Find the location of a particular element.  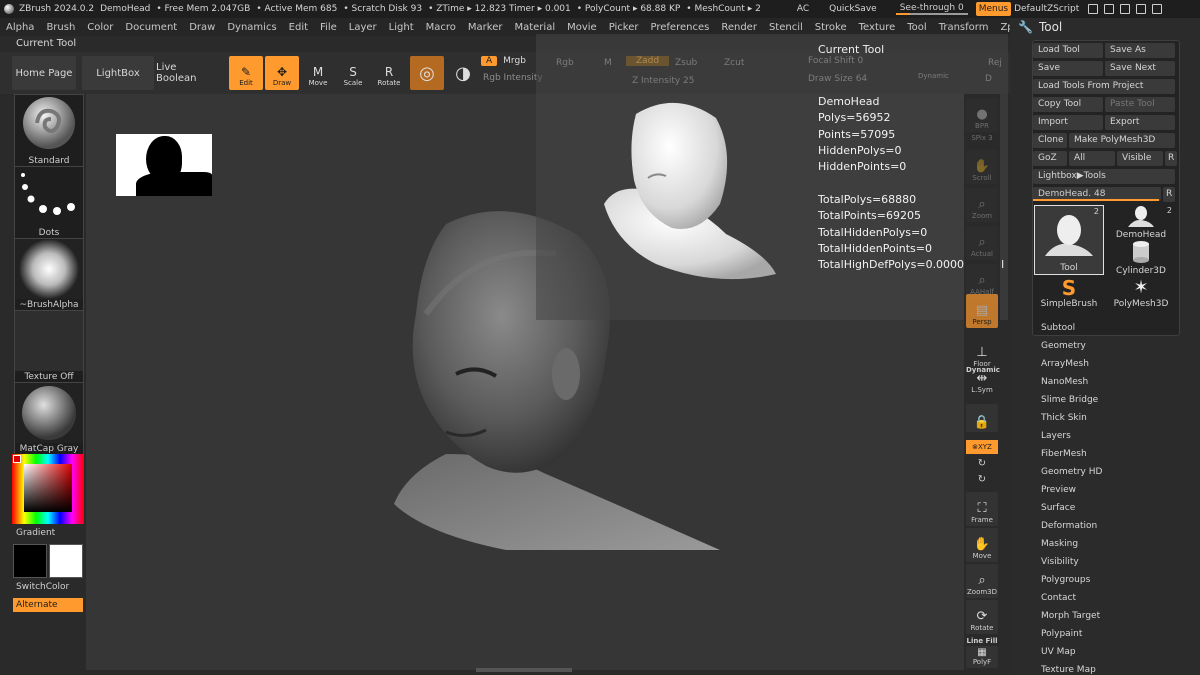

edit-button: ✎ Edit is located at coordinates (246, 73).